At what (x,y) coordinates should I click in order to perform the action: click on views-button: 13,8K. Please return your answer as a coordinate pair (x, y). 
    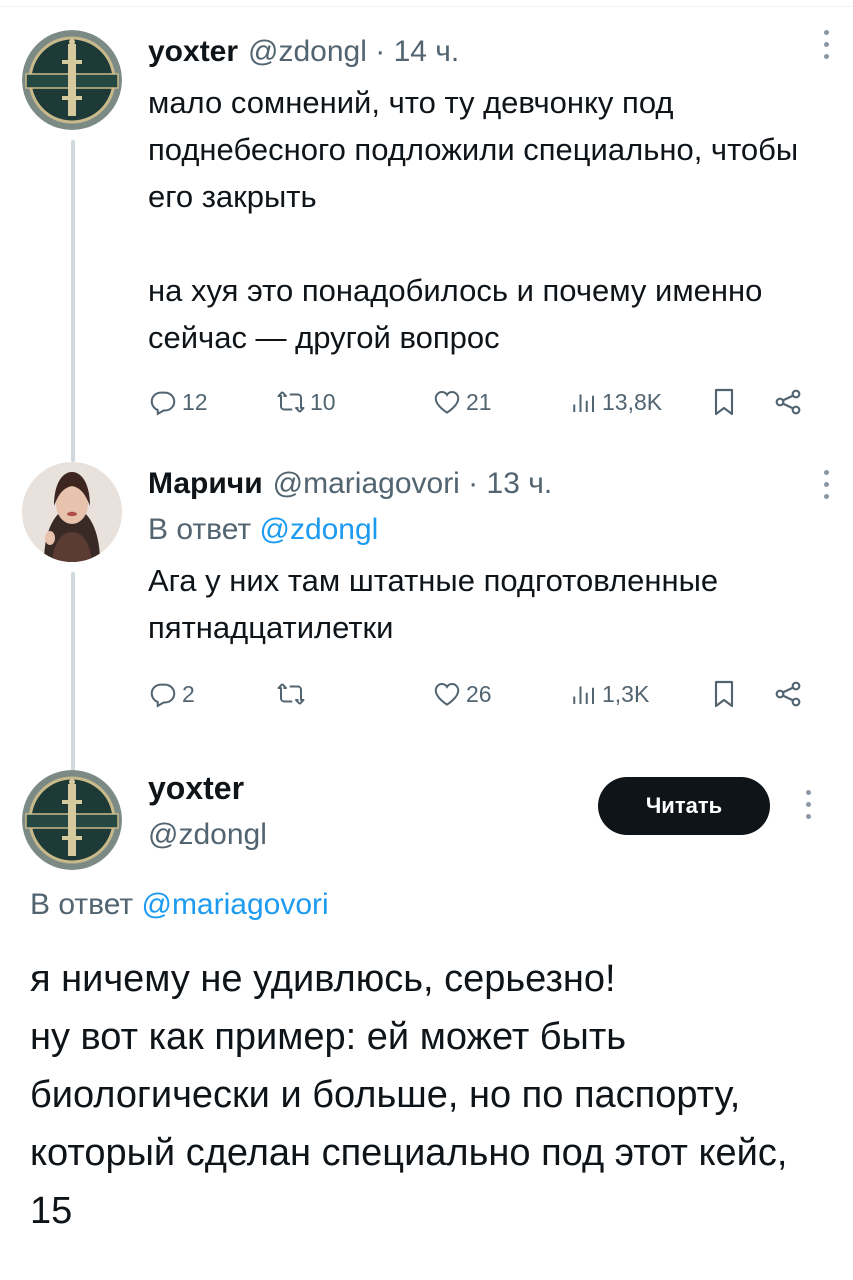
    Looking at the image, I should click on (615, 402).